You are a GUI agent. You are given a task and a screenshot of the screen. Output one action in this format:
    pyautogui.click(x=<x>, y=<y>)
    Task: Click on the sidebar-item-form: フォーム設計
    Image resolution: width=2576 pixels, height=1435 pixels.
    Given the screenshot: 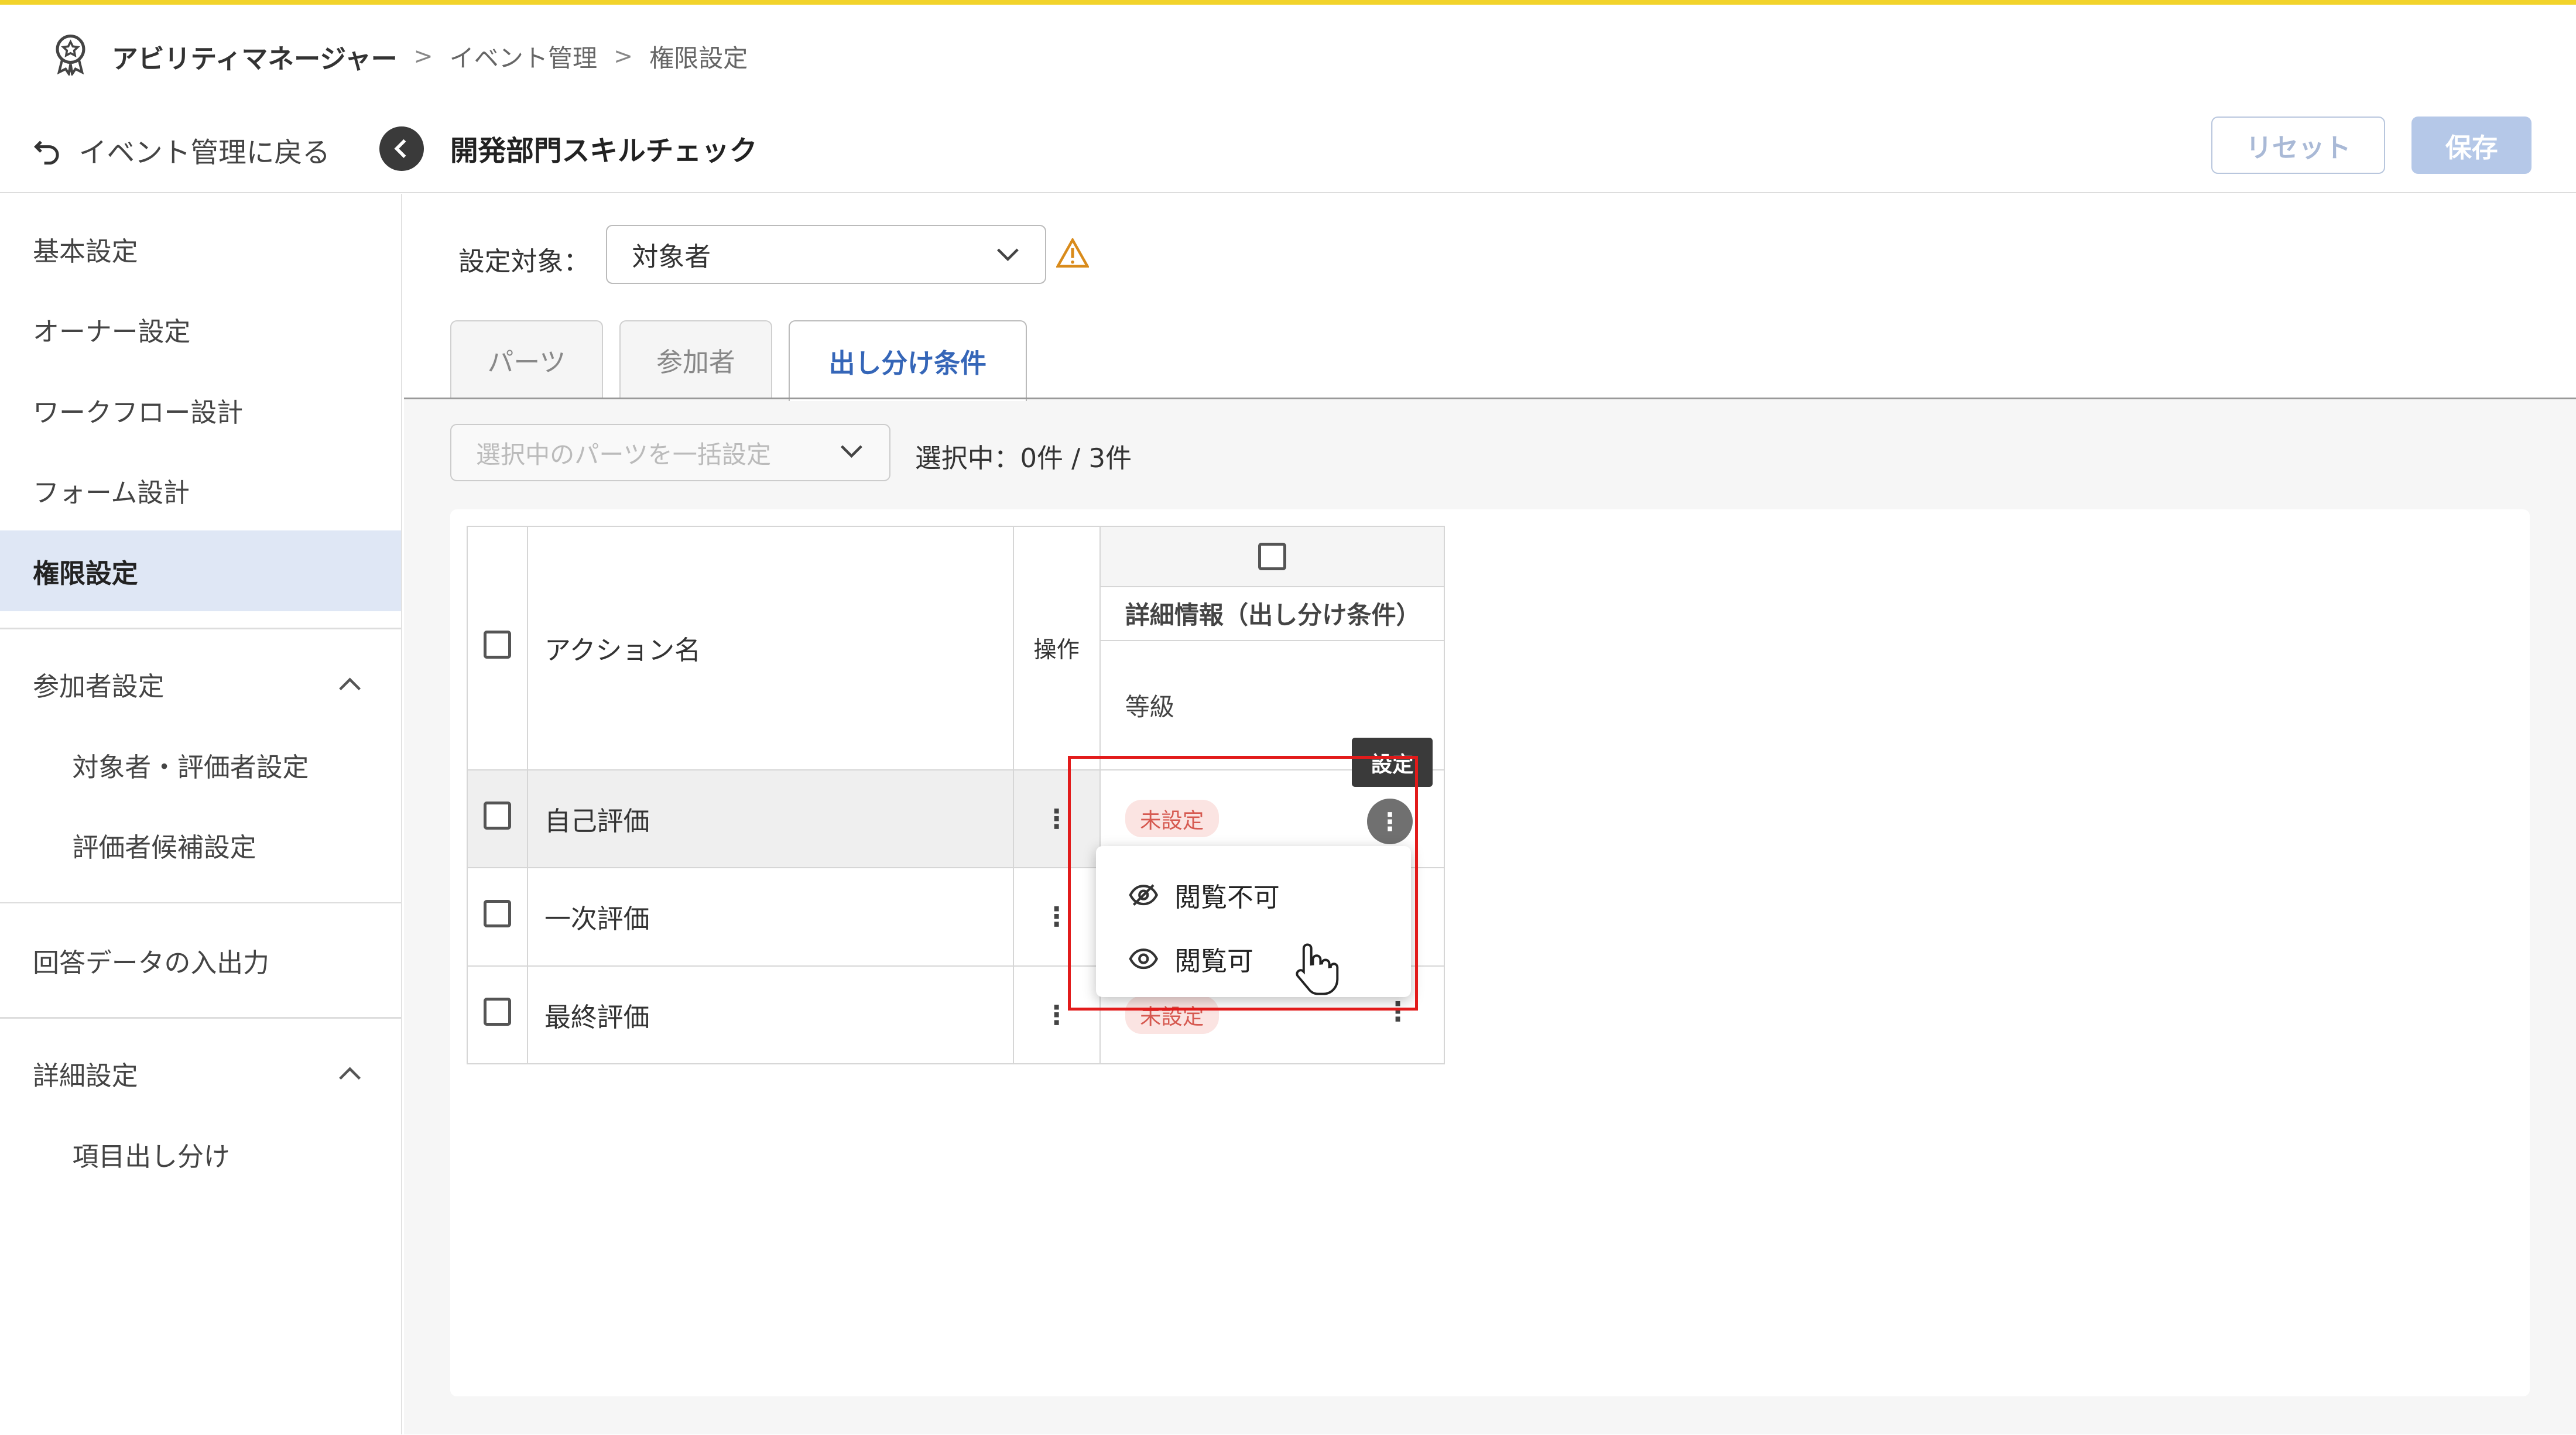 What is the action you would take?
    pyautogui.click(x=200, y=490)
    